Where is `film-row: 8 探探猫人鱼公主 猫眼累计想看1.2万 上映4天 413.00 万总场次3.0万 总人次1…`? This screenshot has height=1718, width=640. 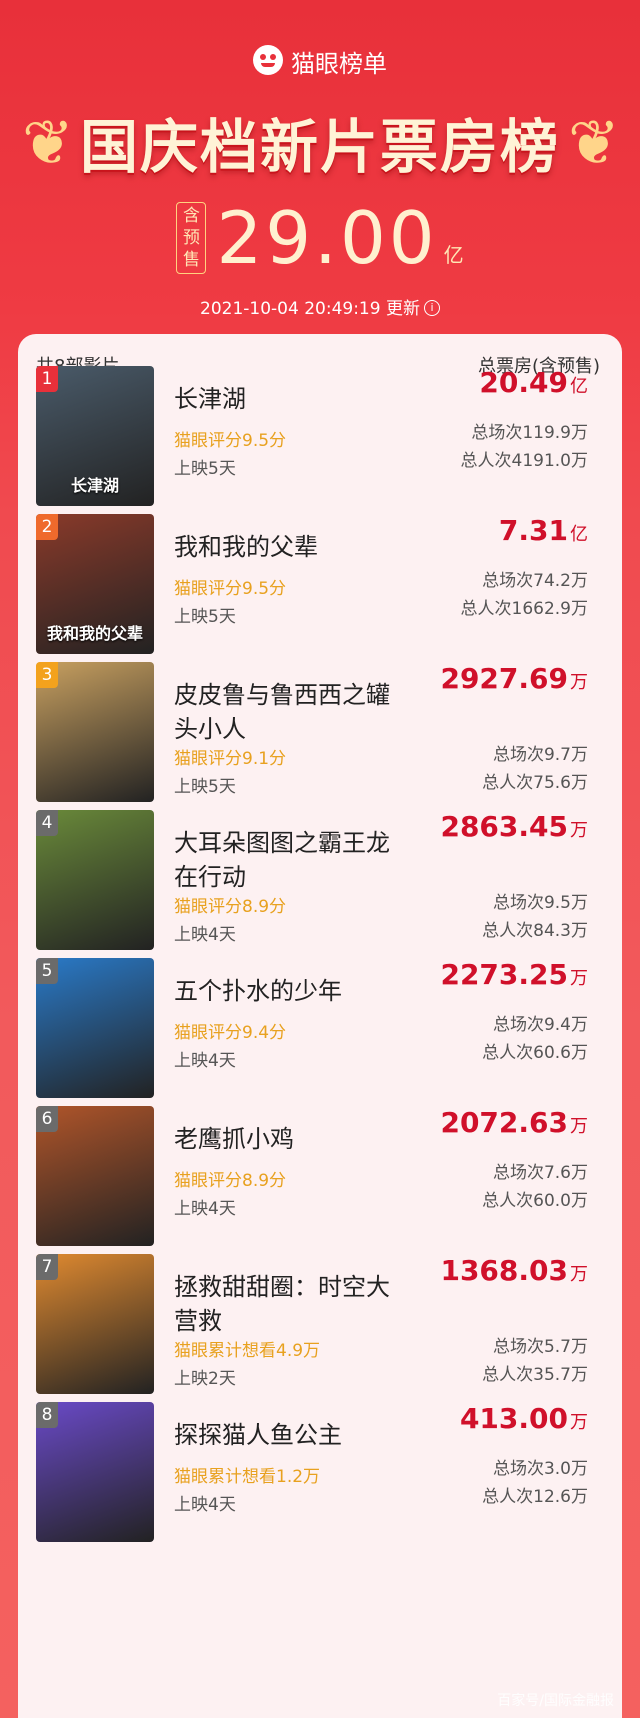 film-row: 8 探探猫人鱼公主 猫眼累计想看1.2万 上映4天 413.00 万总场次3.0万 总人次1… is located at coordinates (321, 1472).